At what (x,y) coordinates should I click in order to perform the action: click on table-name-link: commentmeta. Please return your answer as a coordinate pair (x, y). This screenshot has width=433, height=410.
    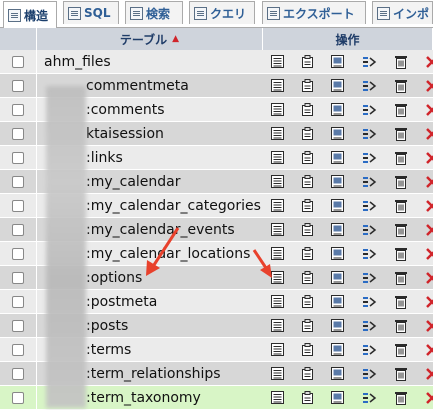
    Looking at the image, I should click on (137, 86).